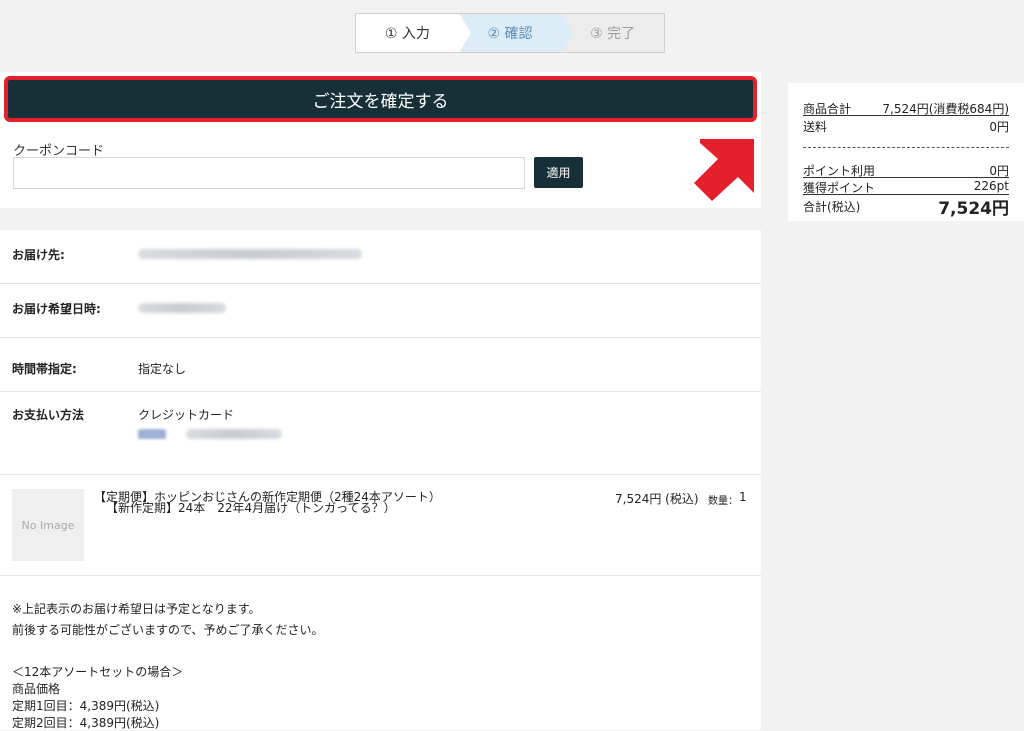  Describe the element at coordinates (906, 147) in the screenshot. I see `summary-dashed-divider` at that location.